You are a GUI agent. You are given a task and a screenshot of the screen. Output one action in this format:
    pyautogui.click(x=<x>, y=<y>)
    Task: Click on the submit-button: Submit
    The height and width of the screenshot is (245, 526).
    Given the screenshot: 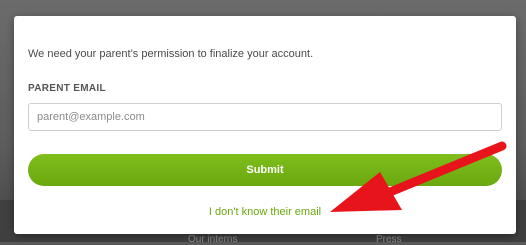 What is the action you would take?
    pyautogui.click(x=265, y=170)
    